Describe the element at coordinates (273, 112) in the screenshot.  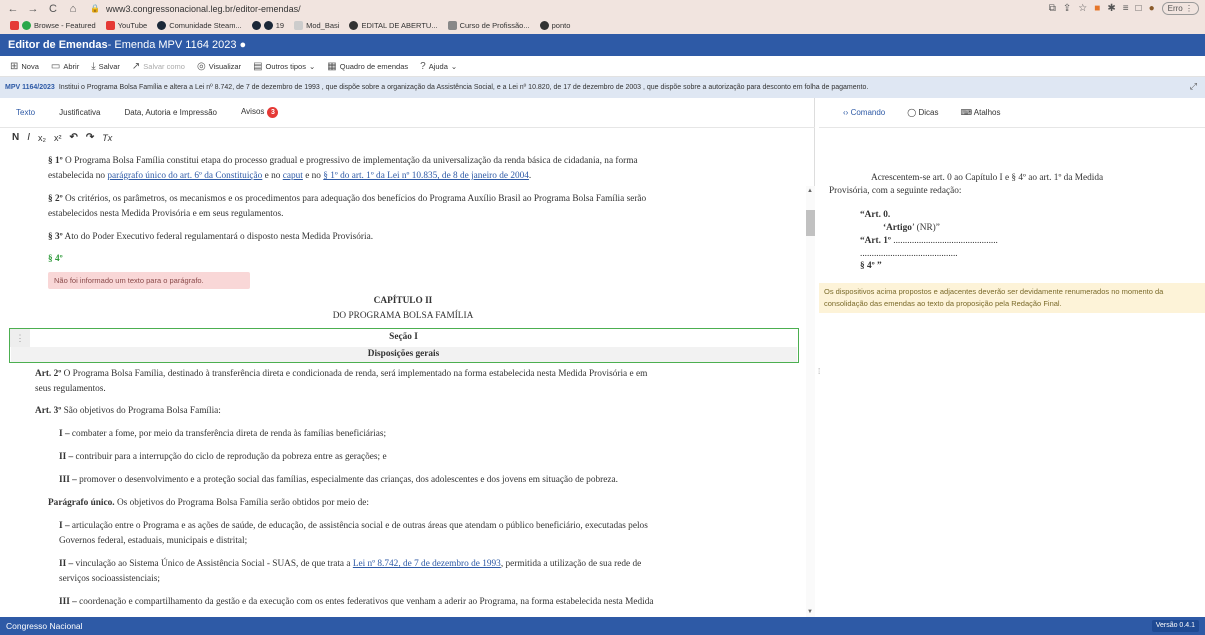
I see `avisos-count-badge: 3` at that location.